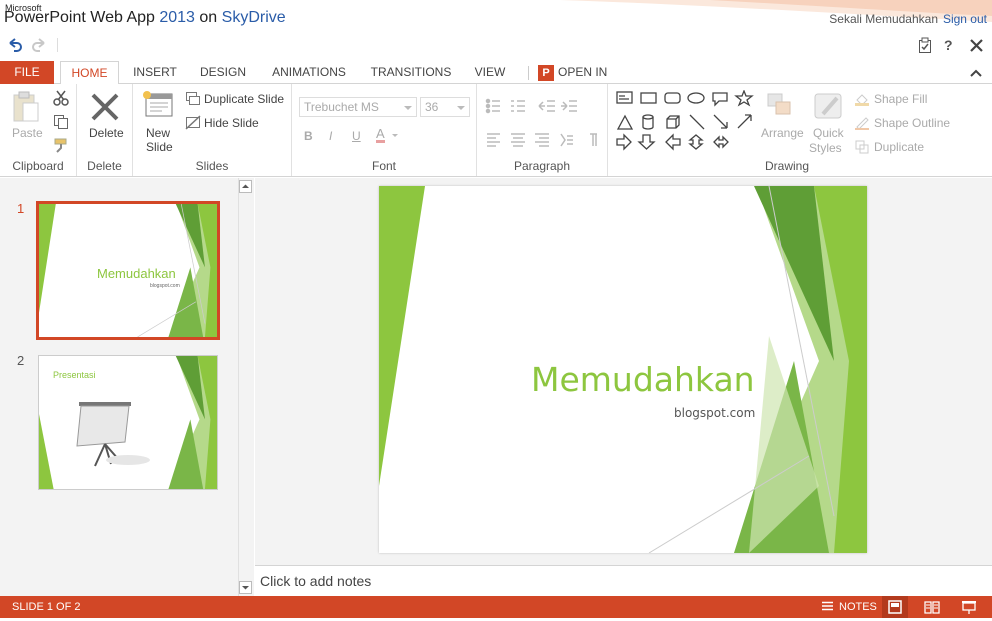  Describe the element at coordinates (948, 45) in the screenshot. I see `help-icon: ?` at that location.